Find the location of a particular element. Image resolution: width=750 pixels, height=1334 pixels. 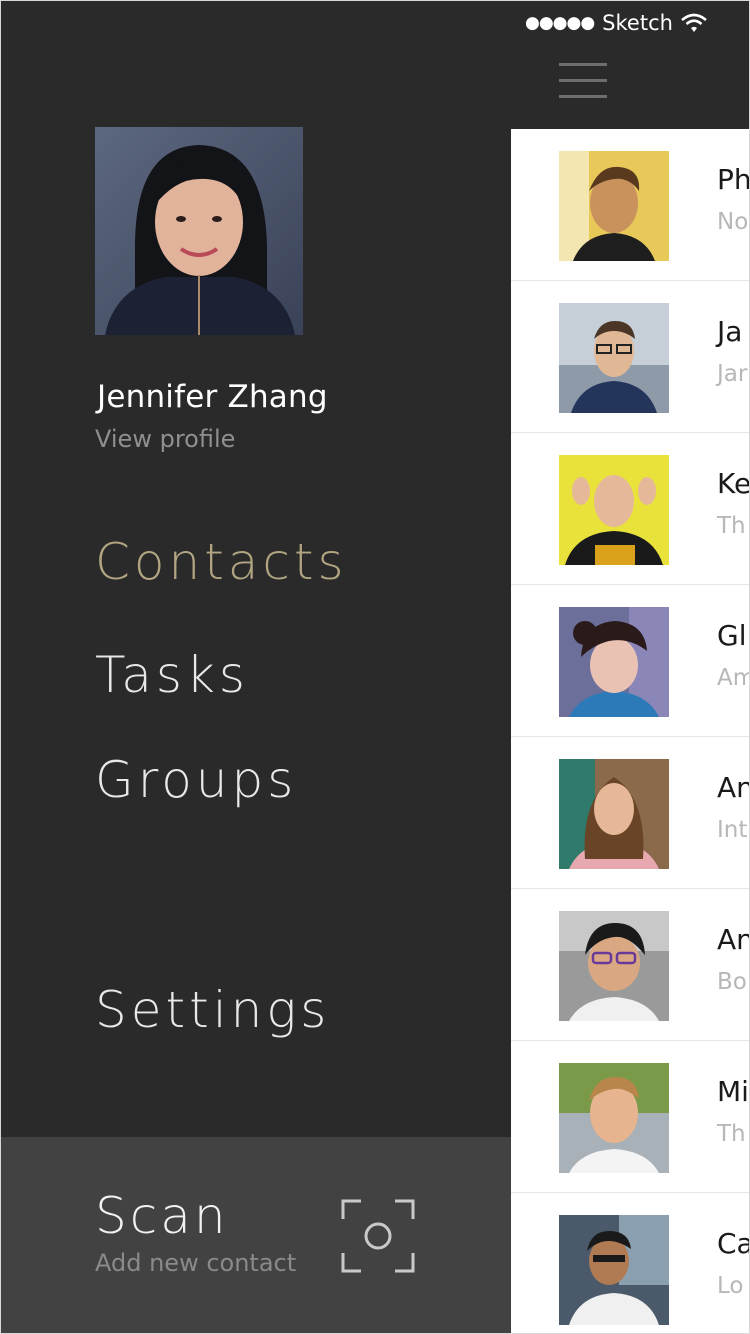

menu-item-contacts: Contacts is located at coordinates (221, 562).